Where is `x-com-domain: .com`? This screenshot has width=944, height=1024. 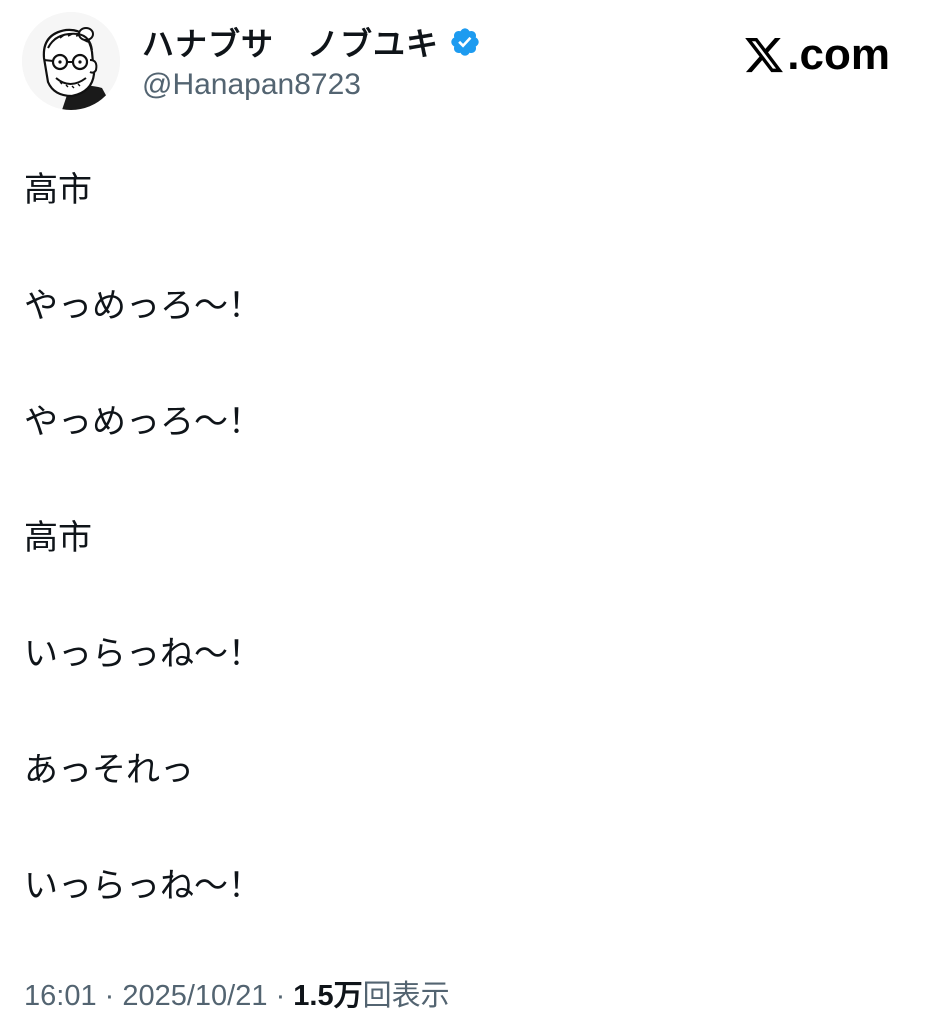
x-com-domain: .com is located at coordinates (838, 54).